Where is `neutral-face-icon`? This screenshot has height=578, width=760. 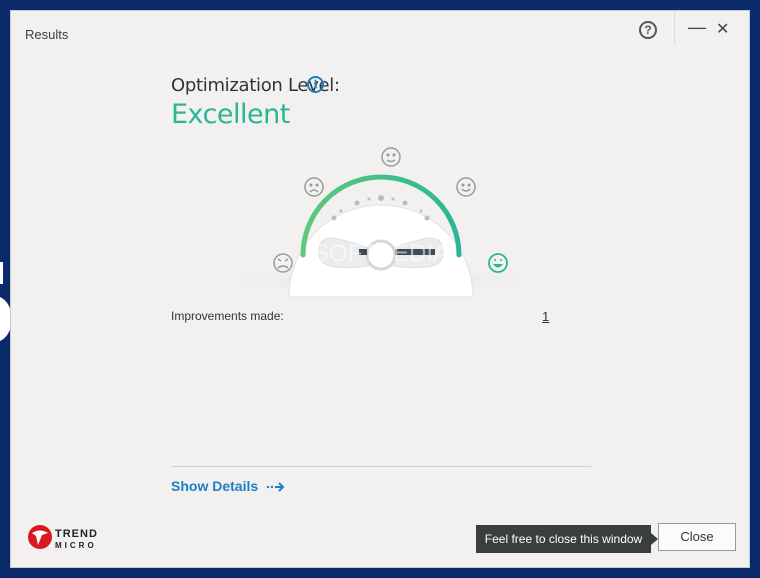
neutral-face-icon is located at coordinates (391, 157).